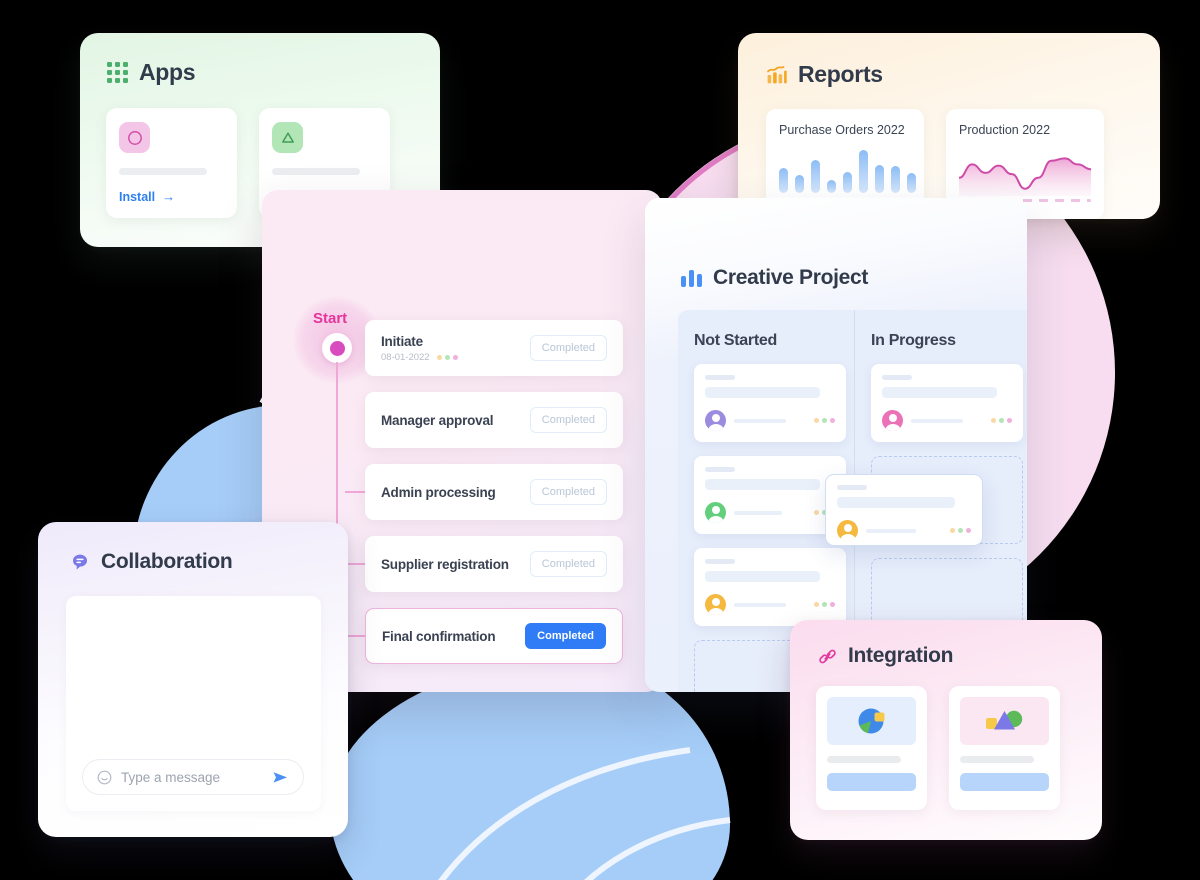 Image resolution: width=1200 pixels, height=880 pixels. Describe the element at coordinates (963, 74) in the screenshot. I see `reports-panel-header: Reports` at that location.